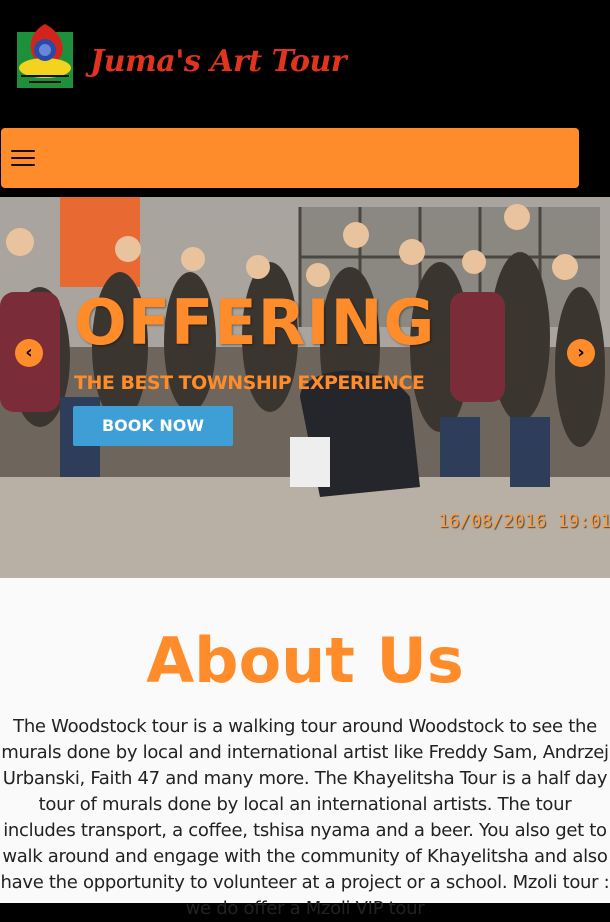  I want to click on site-header: Juma's Art Tour, so click(305, 60).